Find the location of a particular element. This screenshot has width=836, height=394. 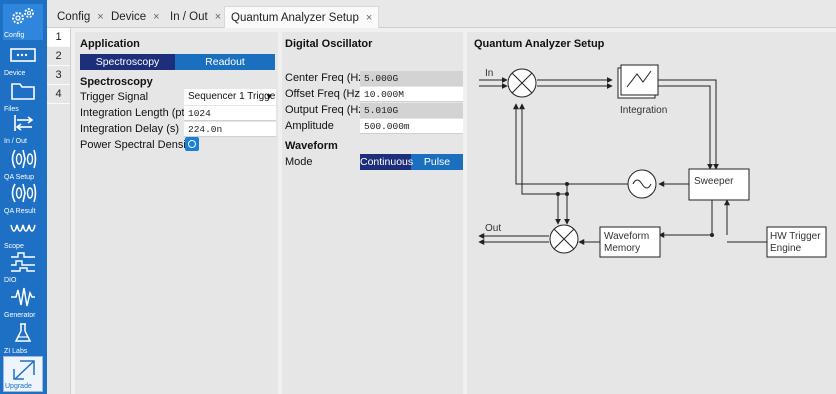

integration-to-sweeper-line is located at coordinates (687, 124).